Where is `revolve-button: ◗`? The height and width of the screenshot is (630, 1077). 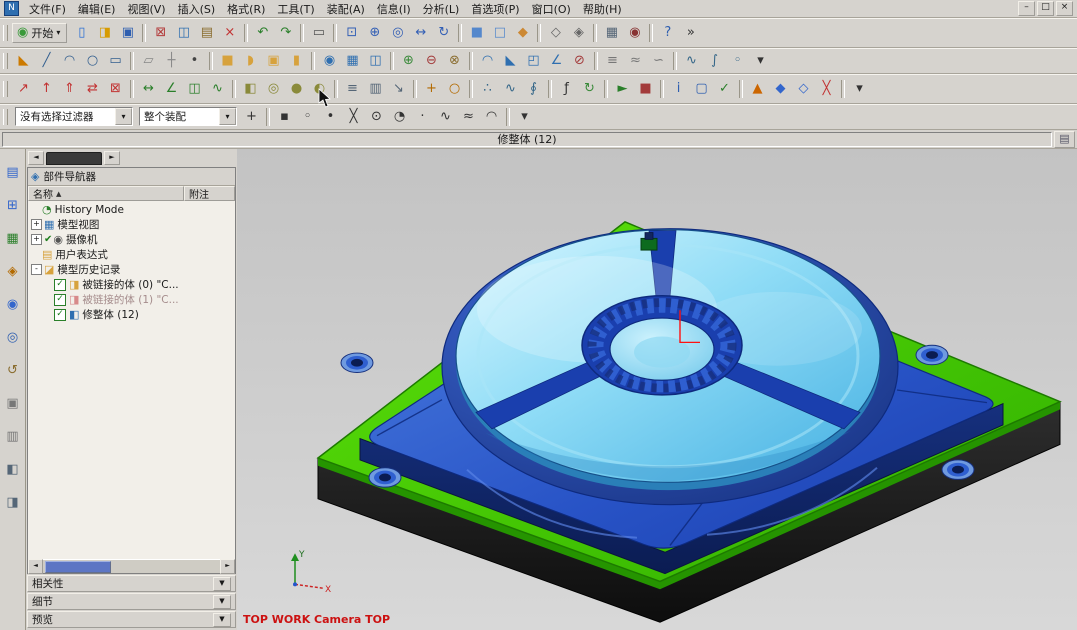 revolve-button: ◗ is located at coordinates (250, 61).